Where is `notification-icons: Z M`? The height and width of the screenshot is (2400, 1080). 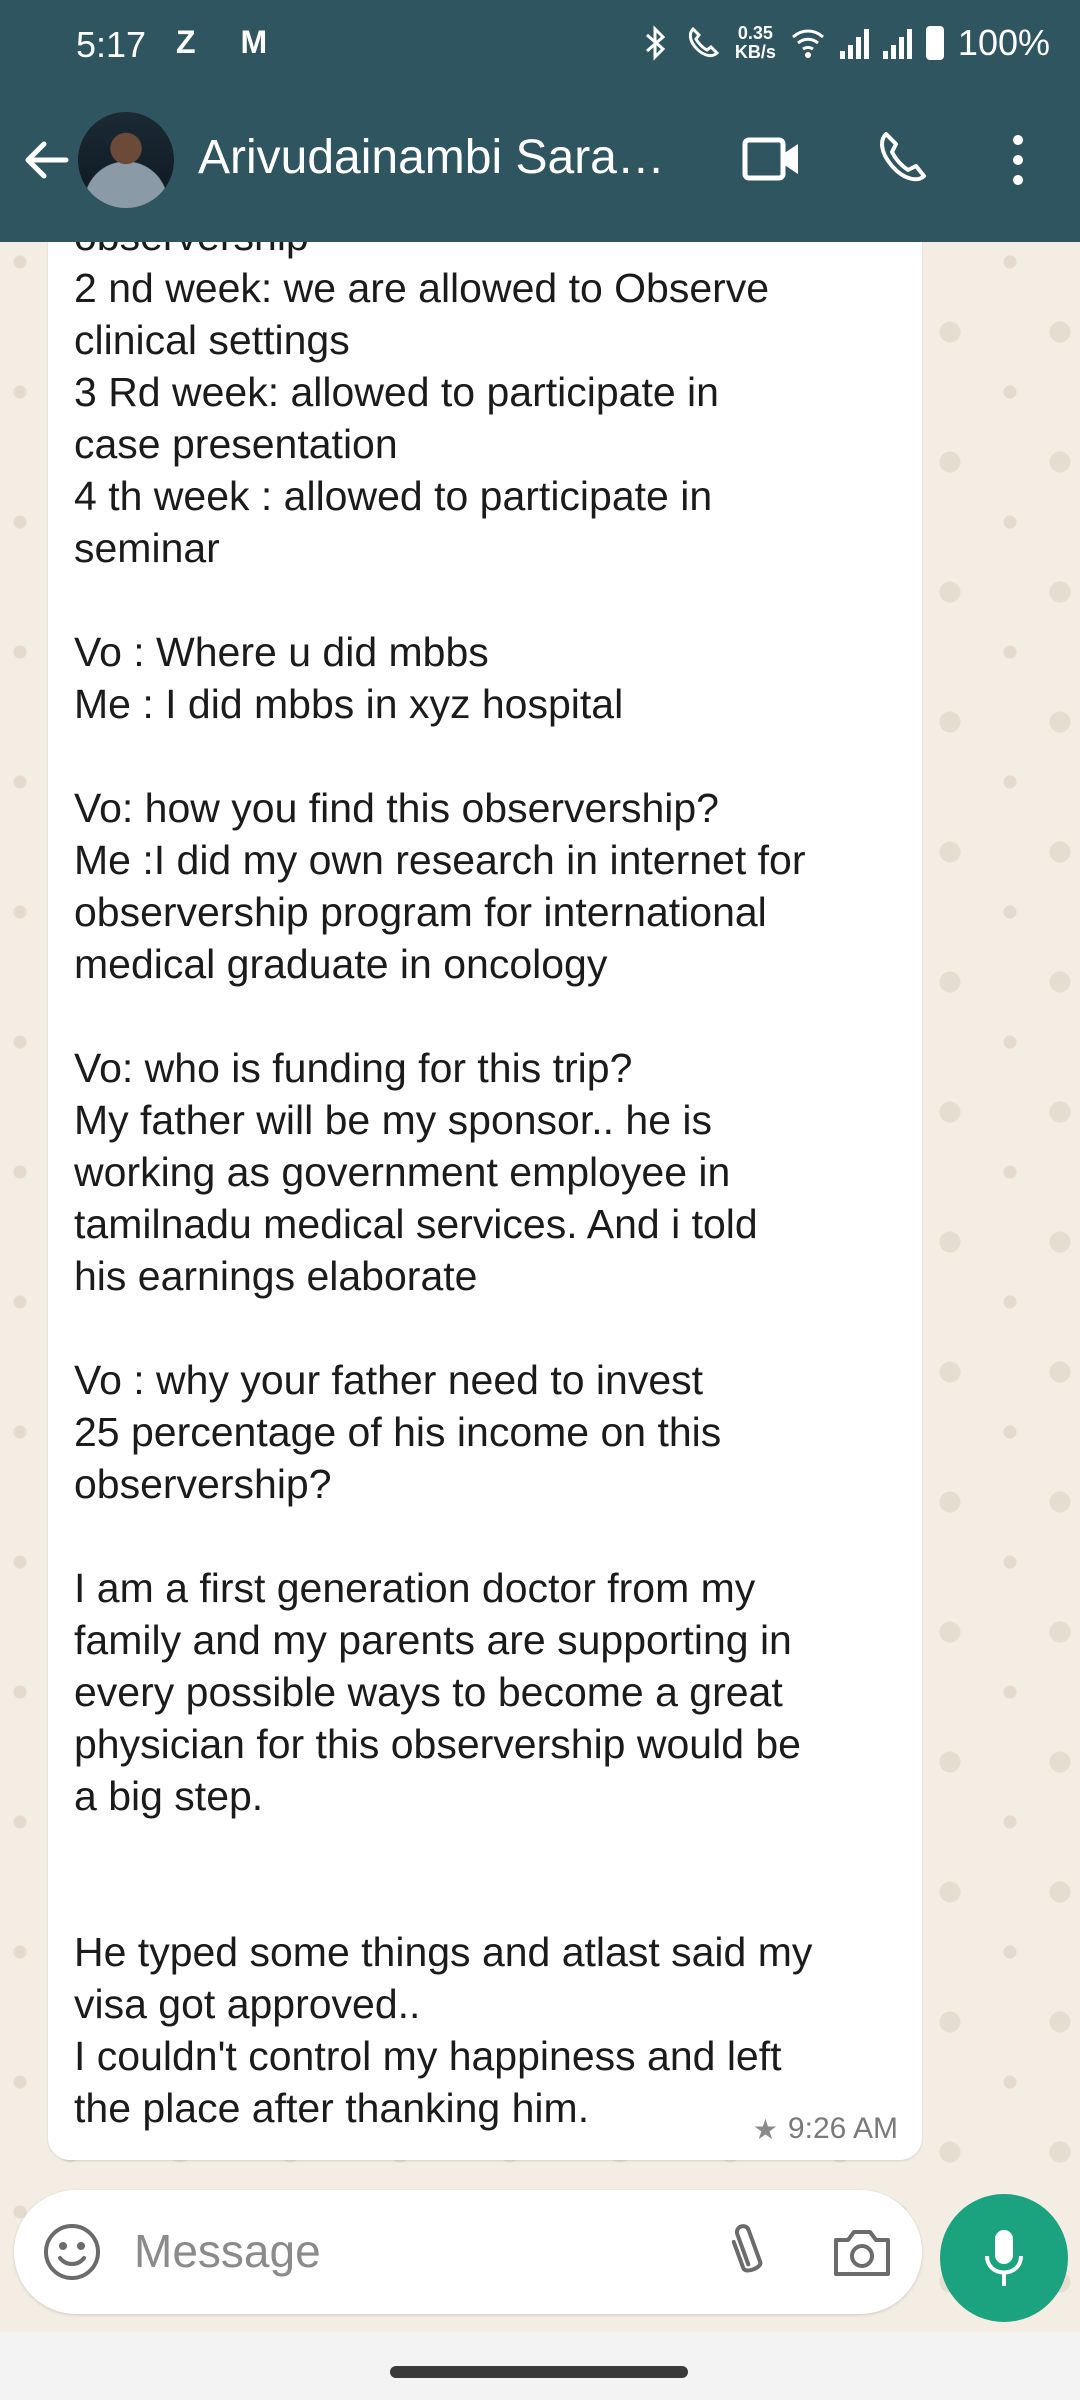 notification-icons: Z M is located at coordinates (231, 42).